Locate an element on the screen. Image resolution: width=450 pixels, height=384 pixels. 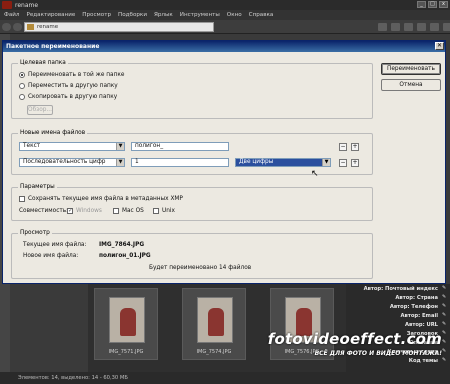
metadata-label: Автор: Почтовый индекс is located at coordinates (400, 288).